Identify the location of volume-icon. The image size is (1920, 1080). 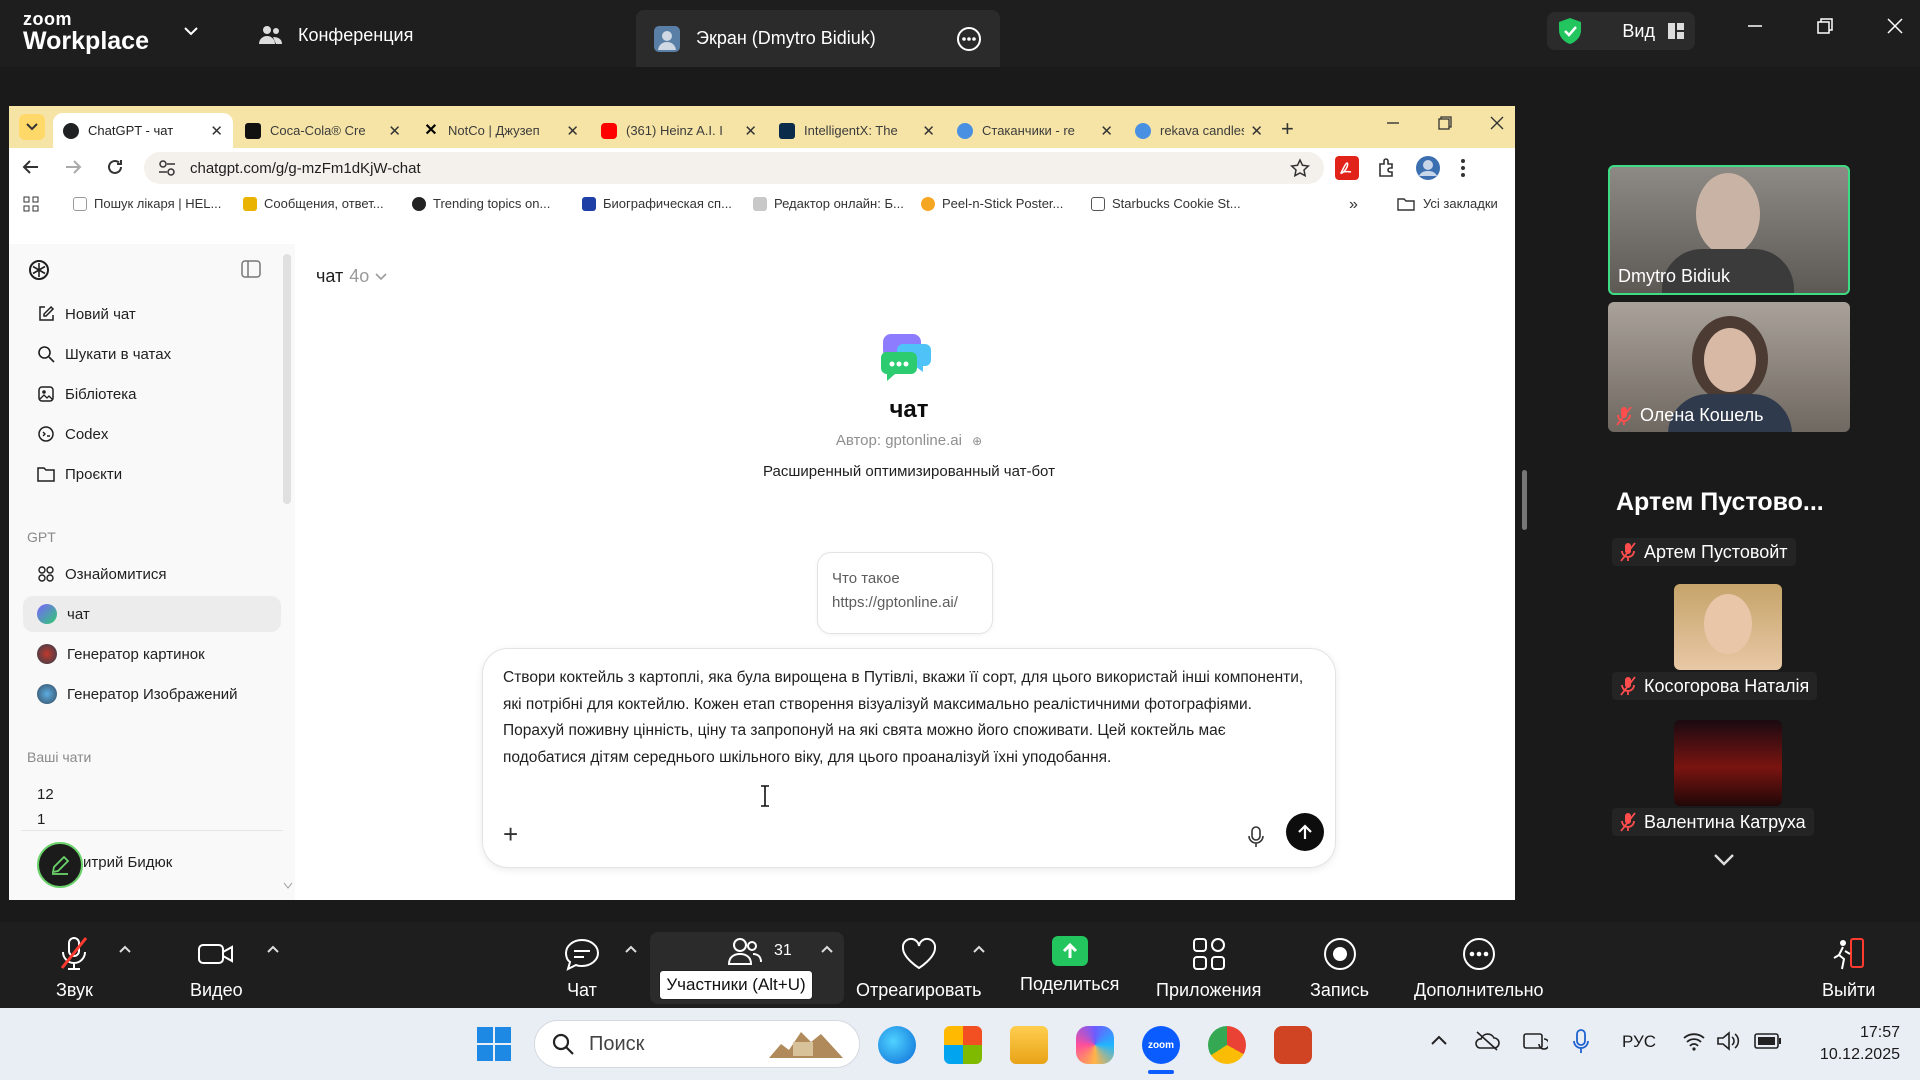
(1729, 1041).